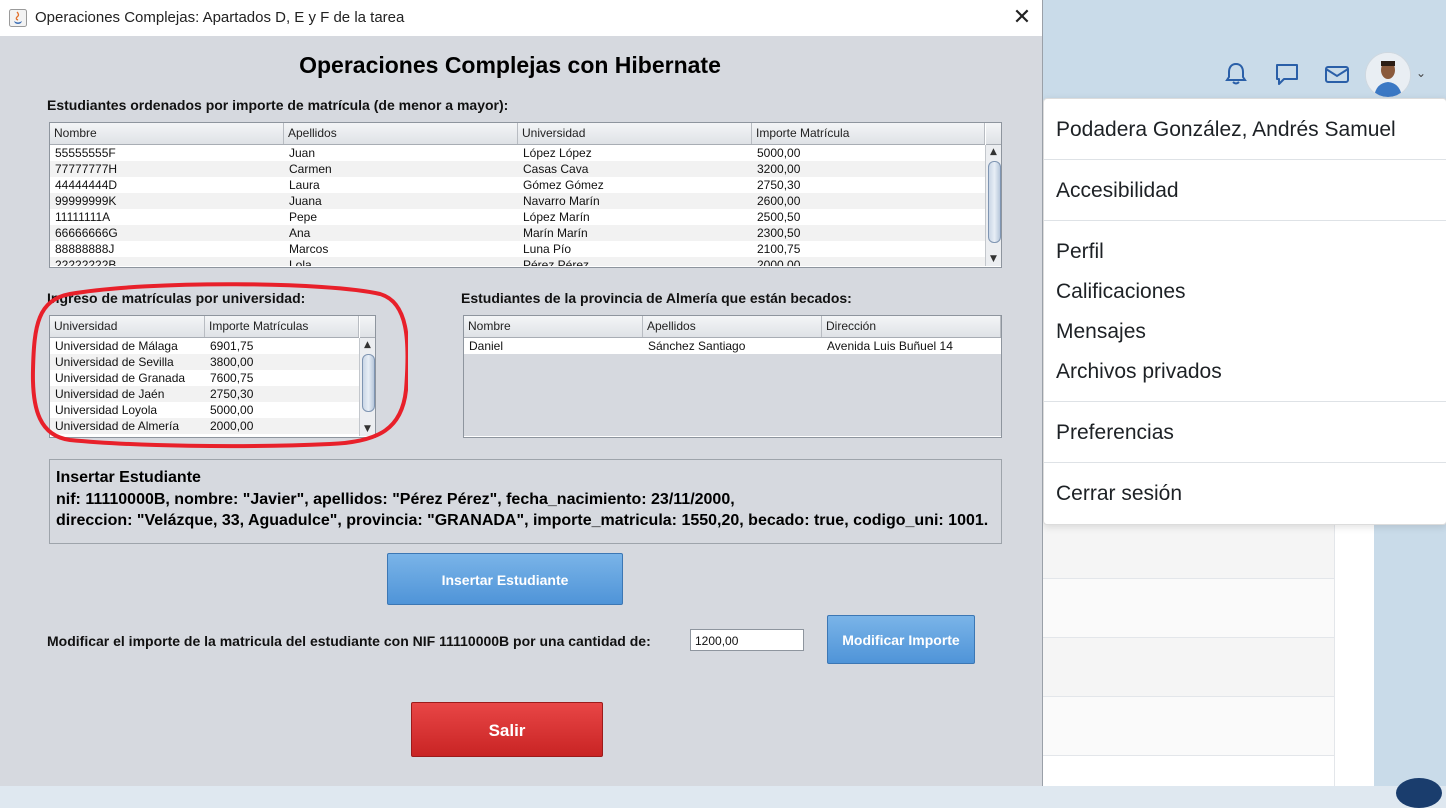 The image size is (1446, 808). I want to click on insert-panel-title: Insertar Estudiante, so click(128, 477).